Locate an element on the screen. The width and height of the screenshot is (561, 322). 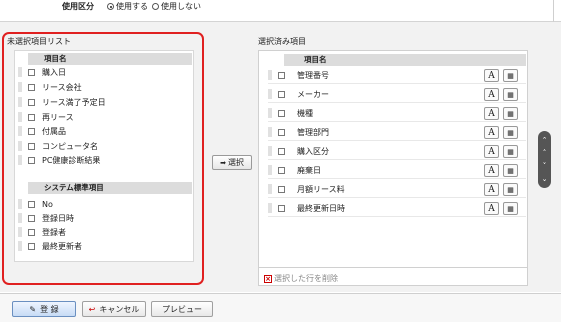
select-button-label: 選択 is located at coordinates (235, 162).